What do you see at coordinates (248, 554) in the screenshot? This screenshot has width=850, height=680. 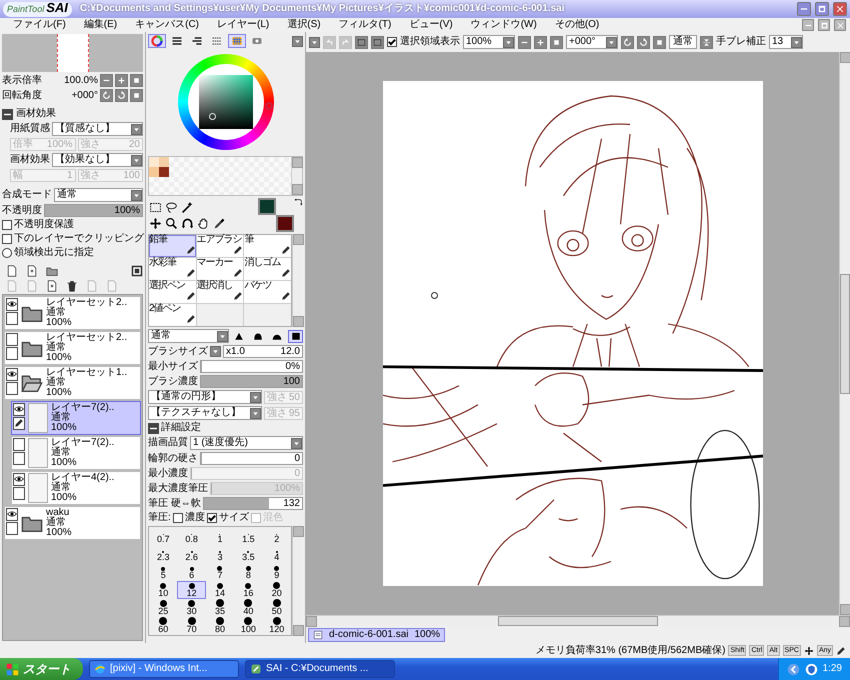 I see `brush-size-preset: 3.5` at bounding box center [248, 554].